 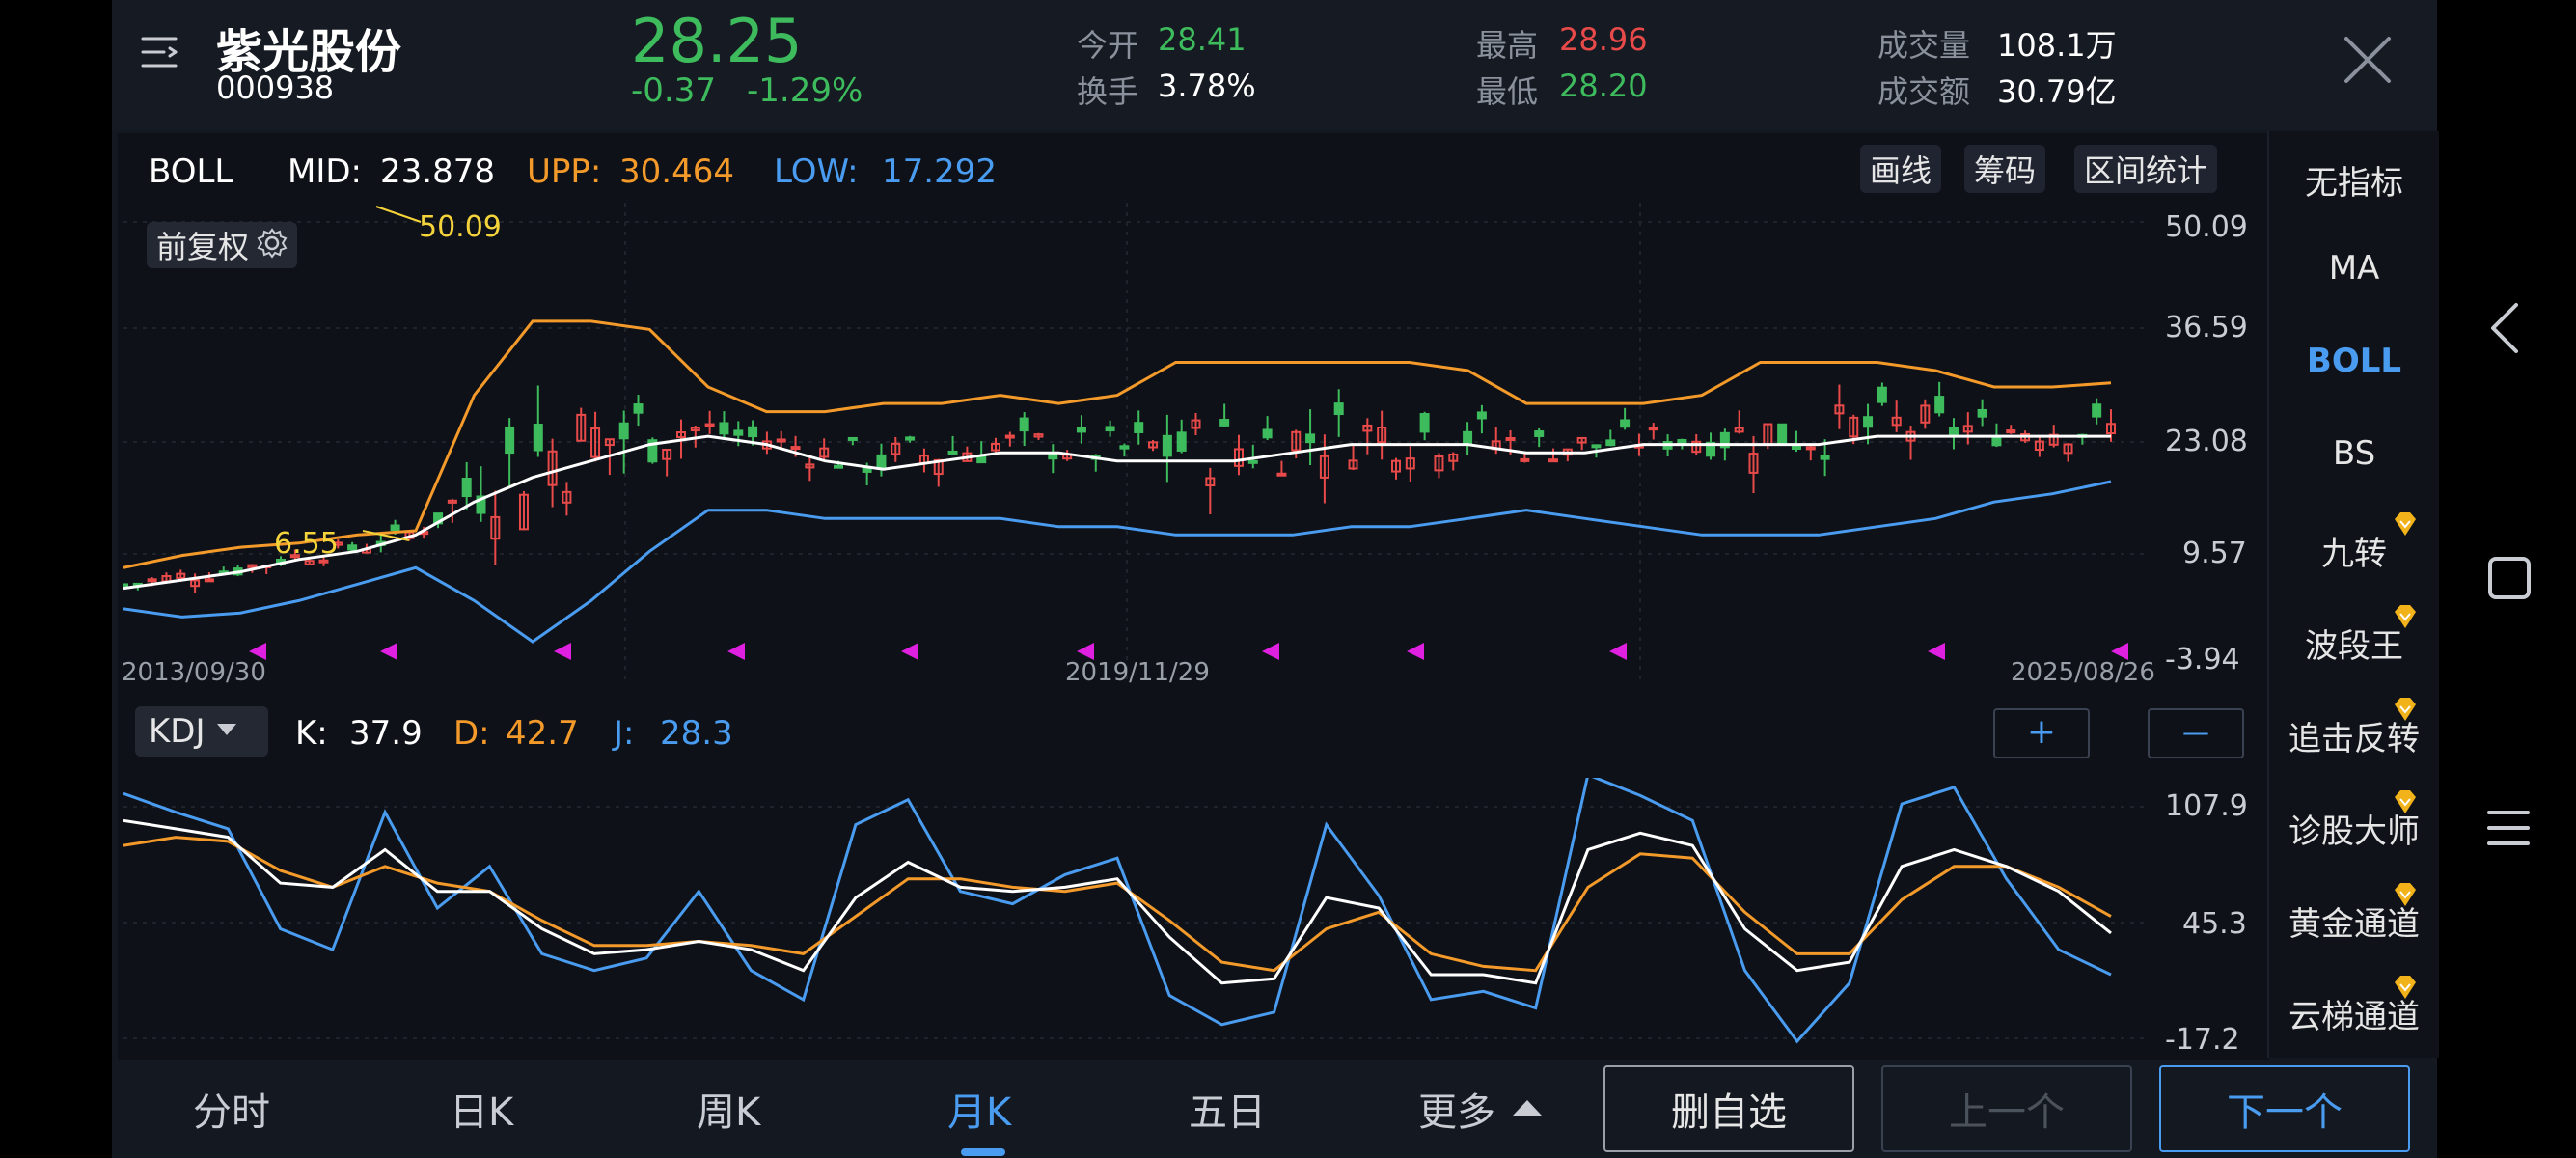 What do you see at coordinates (2214, 553) in the screenshot?
I see `price-axis-label: 9.57` at bounding box center [2214, 553].